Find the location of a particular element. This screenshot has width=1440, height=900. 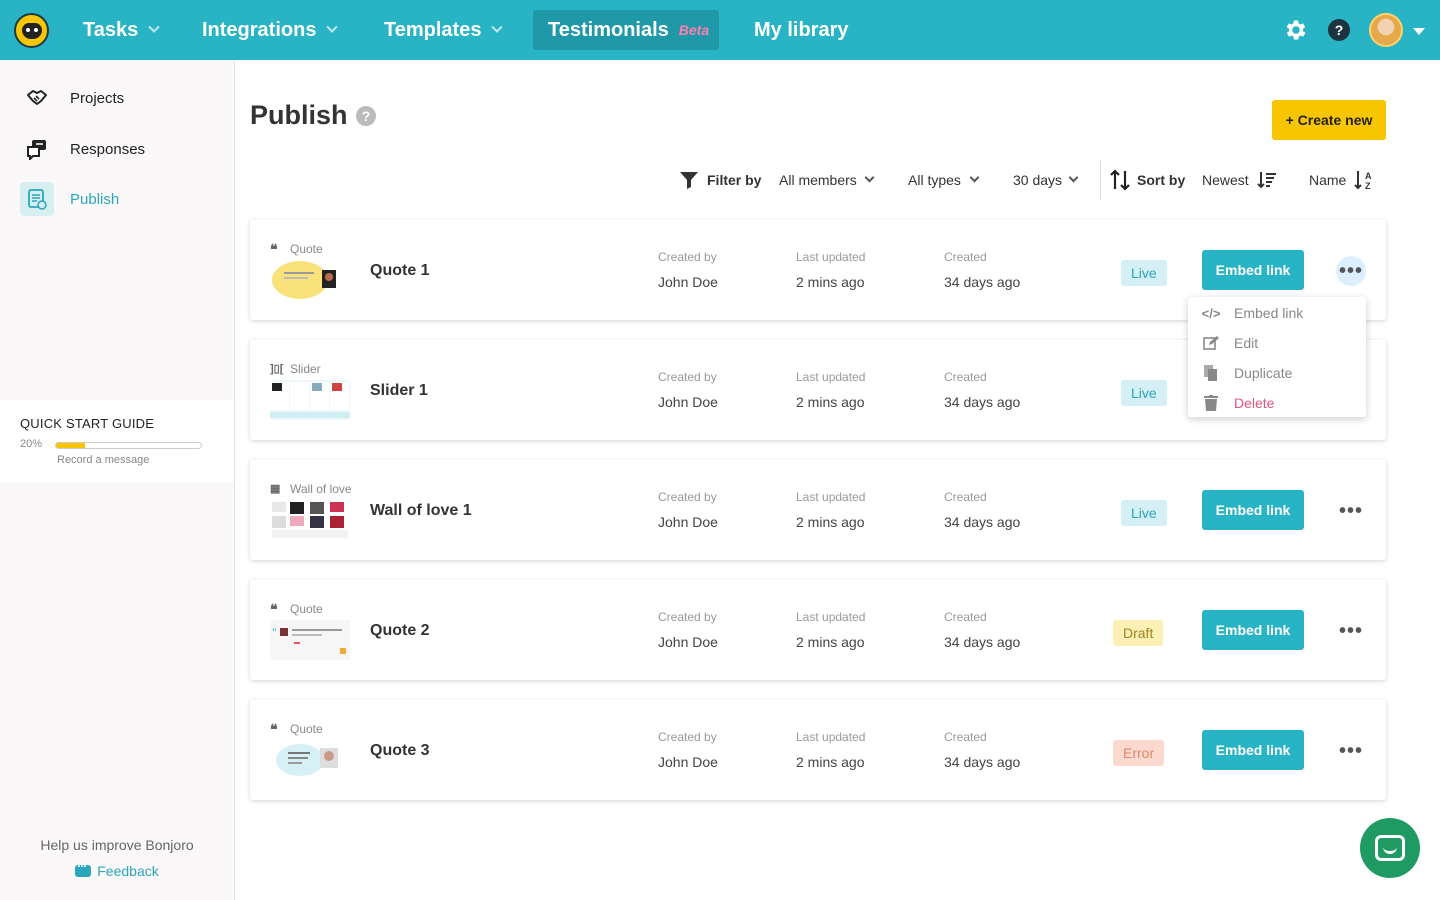

nav-testimonials: Testimonials Beta is located at coordinates (626, 30).